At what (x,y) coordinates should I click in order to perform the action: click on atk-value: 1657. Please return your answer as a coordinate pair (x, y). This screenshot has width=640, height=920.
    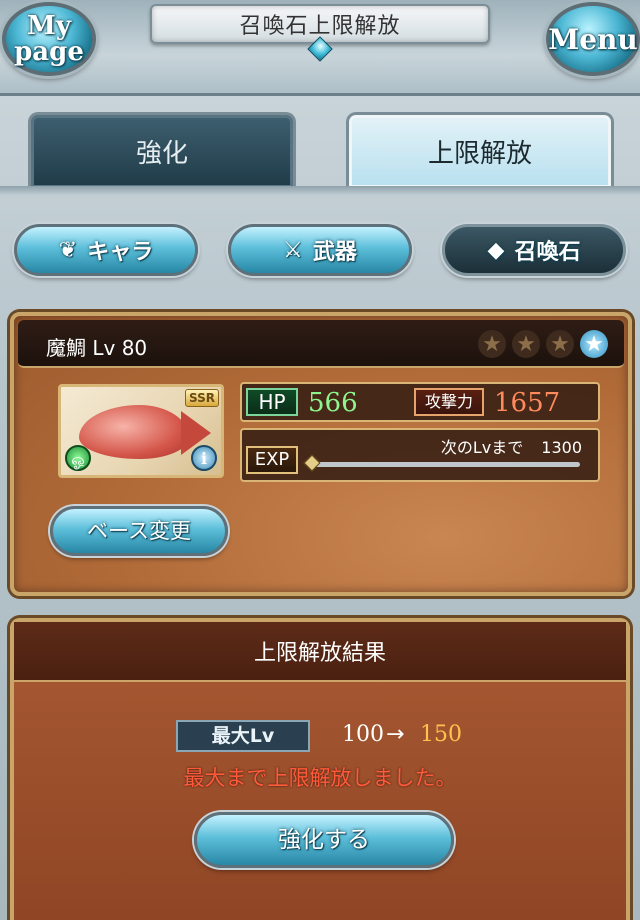
    Looking at the image, I should click on (527, 403).